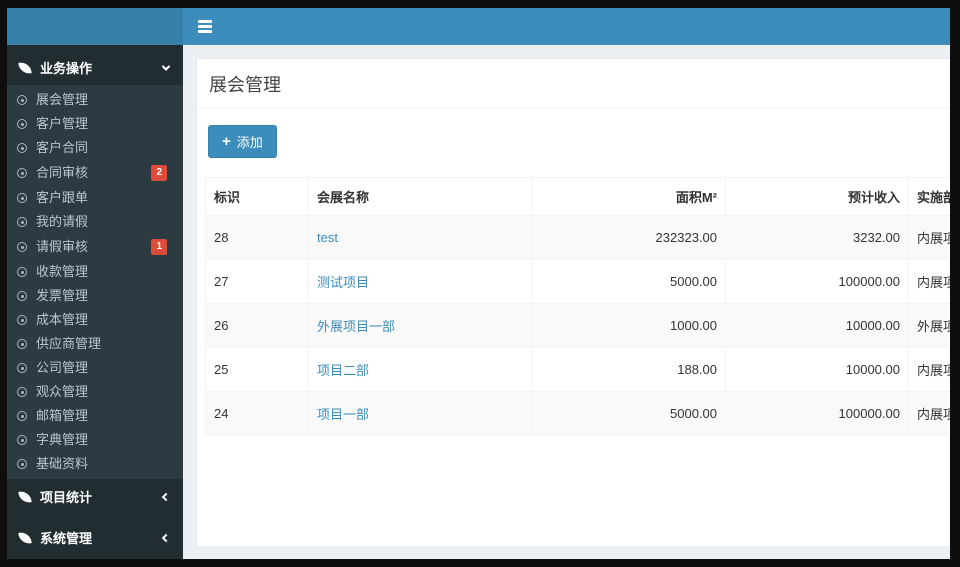  I want to click on sidebar-item-label: 观众管理, so click(62, 391).